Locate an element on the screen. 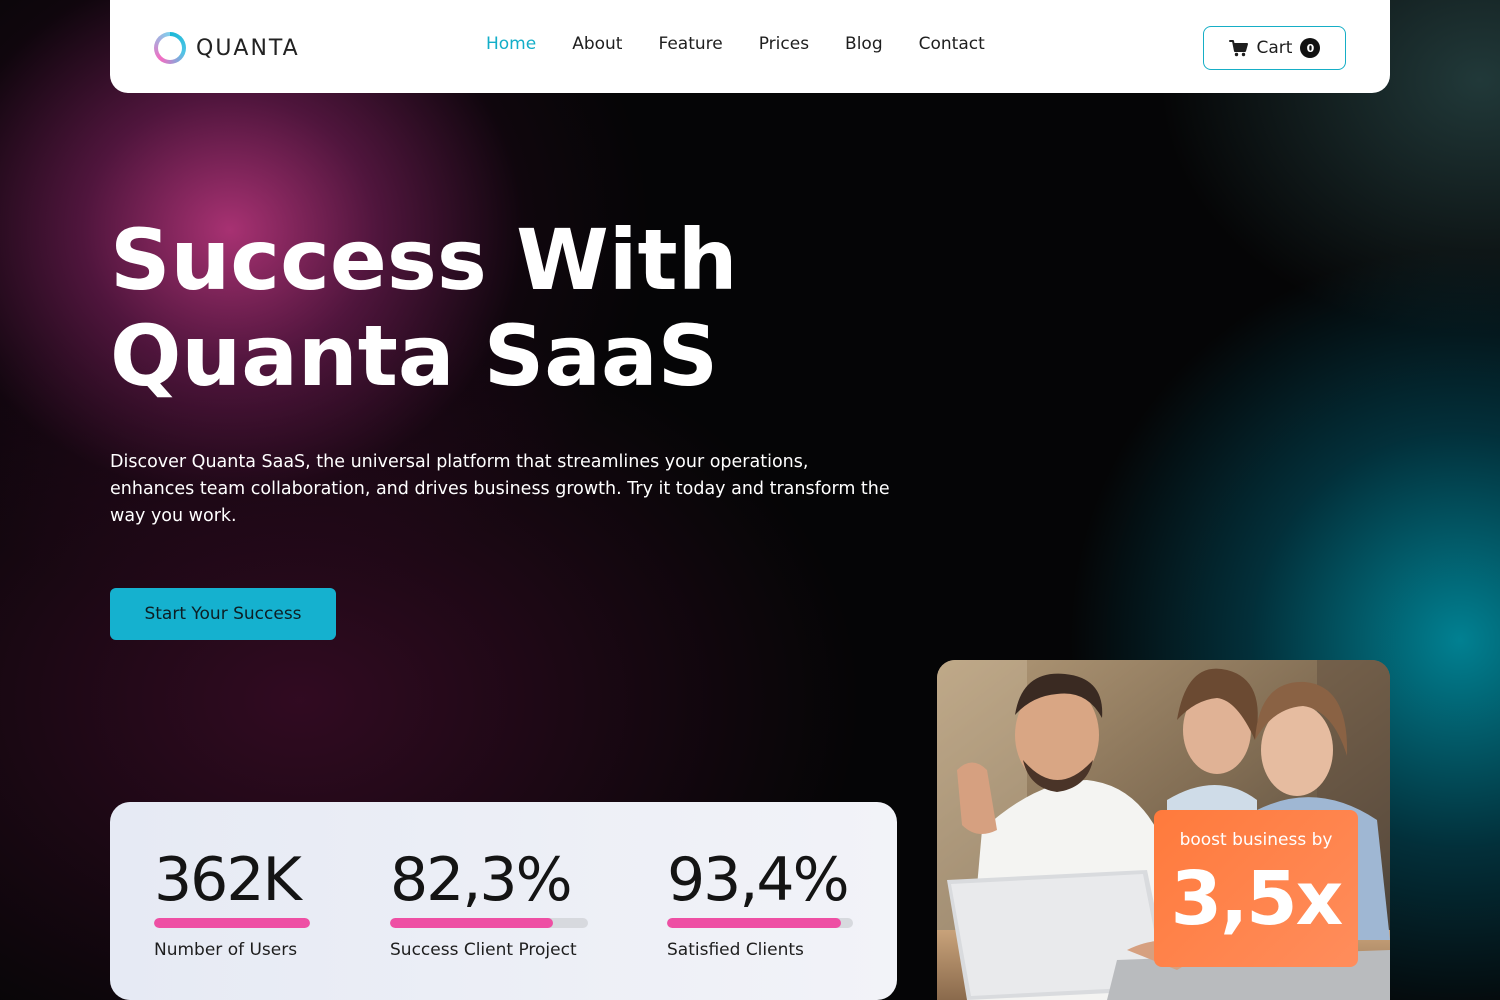 The width and height of the screenshot is (1500, 1000). stat-value: 82,3% is located at coordinates (481, 880).